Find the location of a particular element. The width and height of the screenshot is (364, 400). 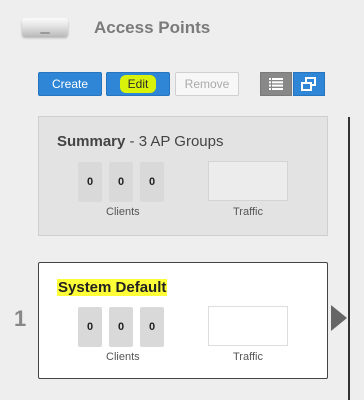

summary-title-bold: Summary is located at coordinates (91, 141).